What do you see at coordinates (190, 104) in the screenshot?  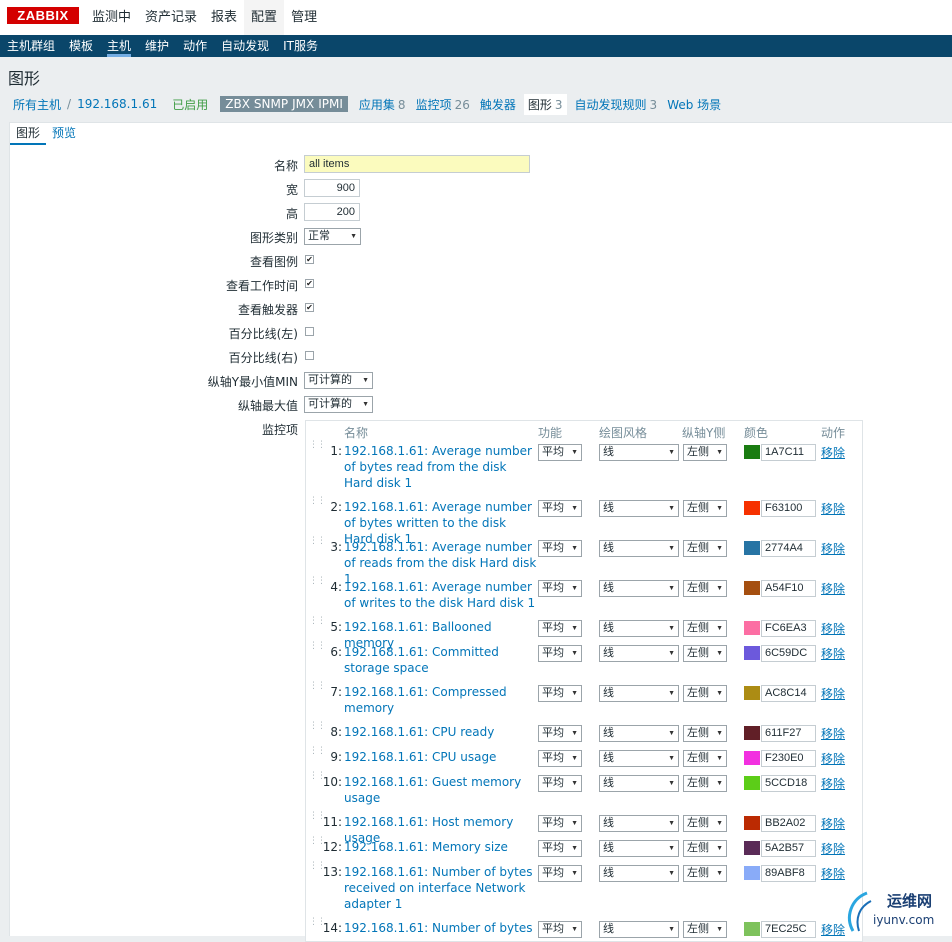 I see `host-status: 已启用` at bounding box center [190, 104].